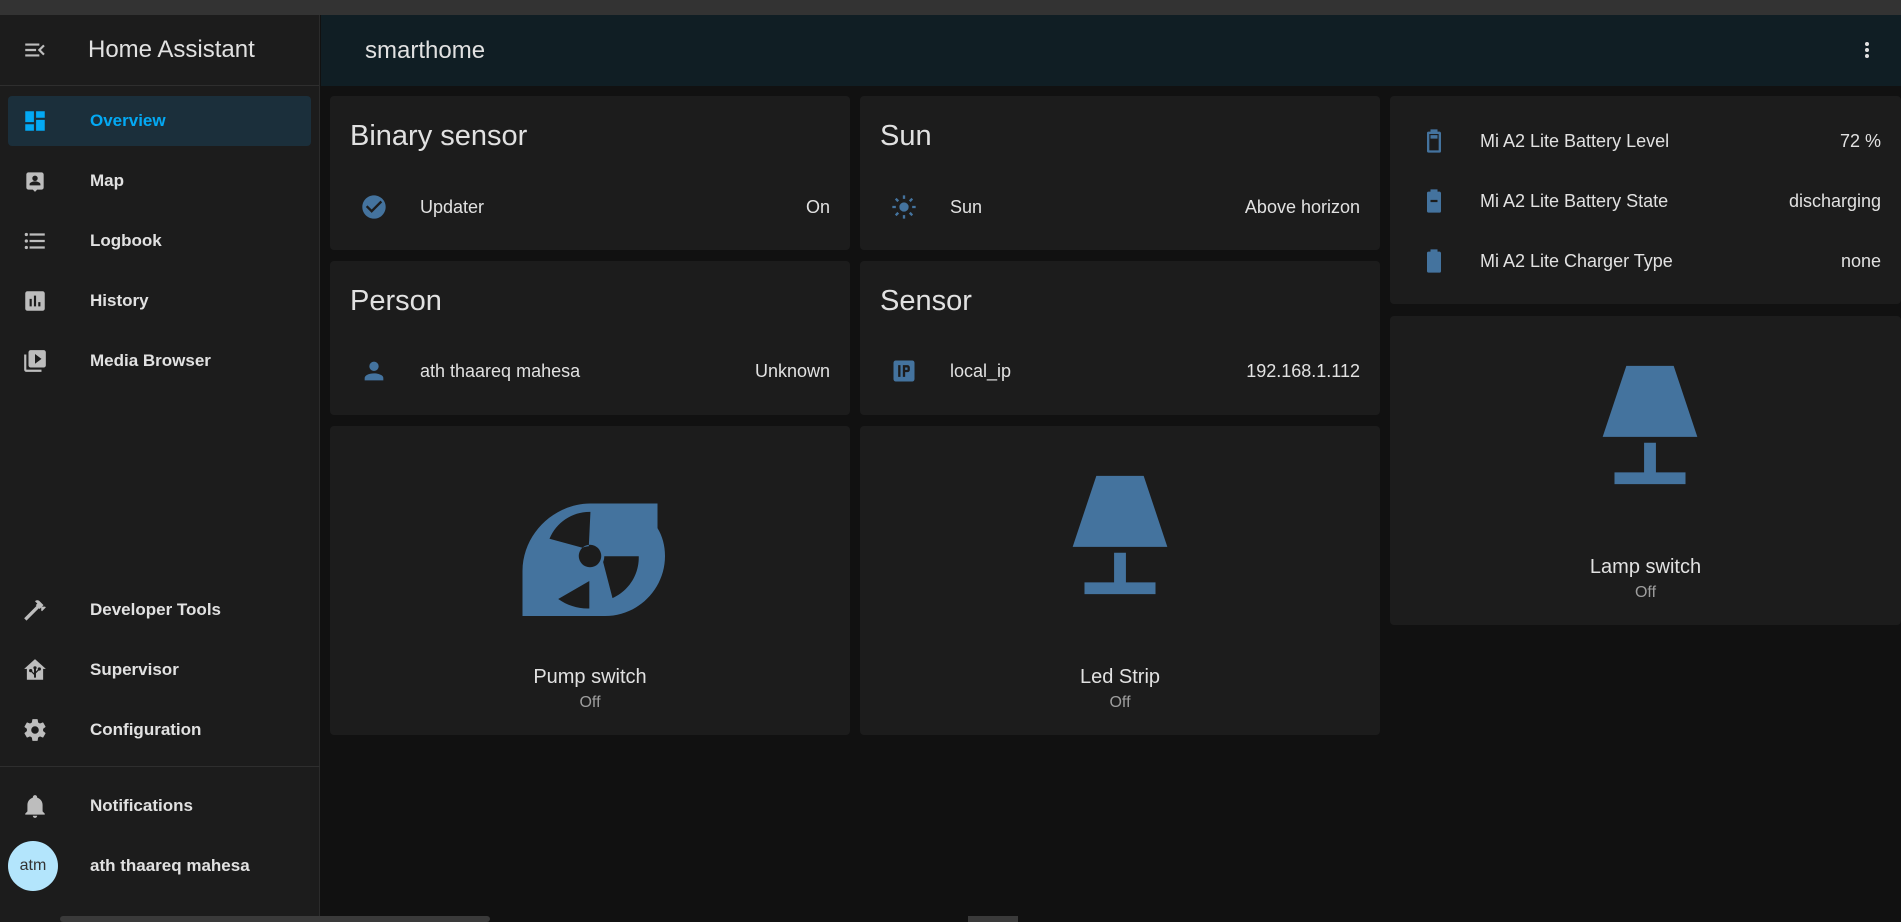 Image resolution: width=1901 pixels, height=922 pixels. What do you see at coordinates (1576, 260) in the screenshot?
I see `entity-name: Mi A2 Lite Charger Type` at bounding box center [1576, 260].